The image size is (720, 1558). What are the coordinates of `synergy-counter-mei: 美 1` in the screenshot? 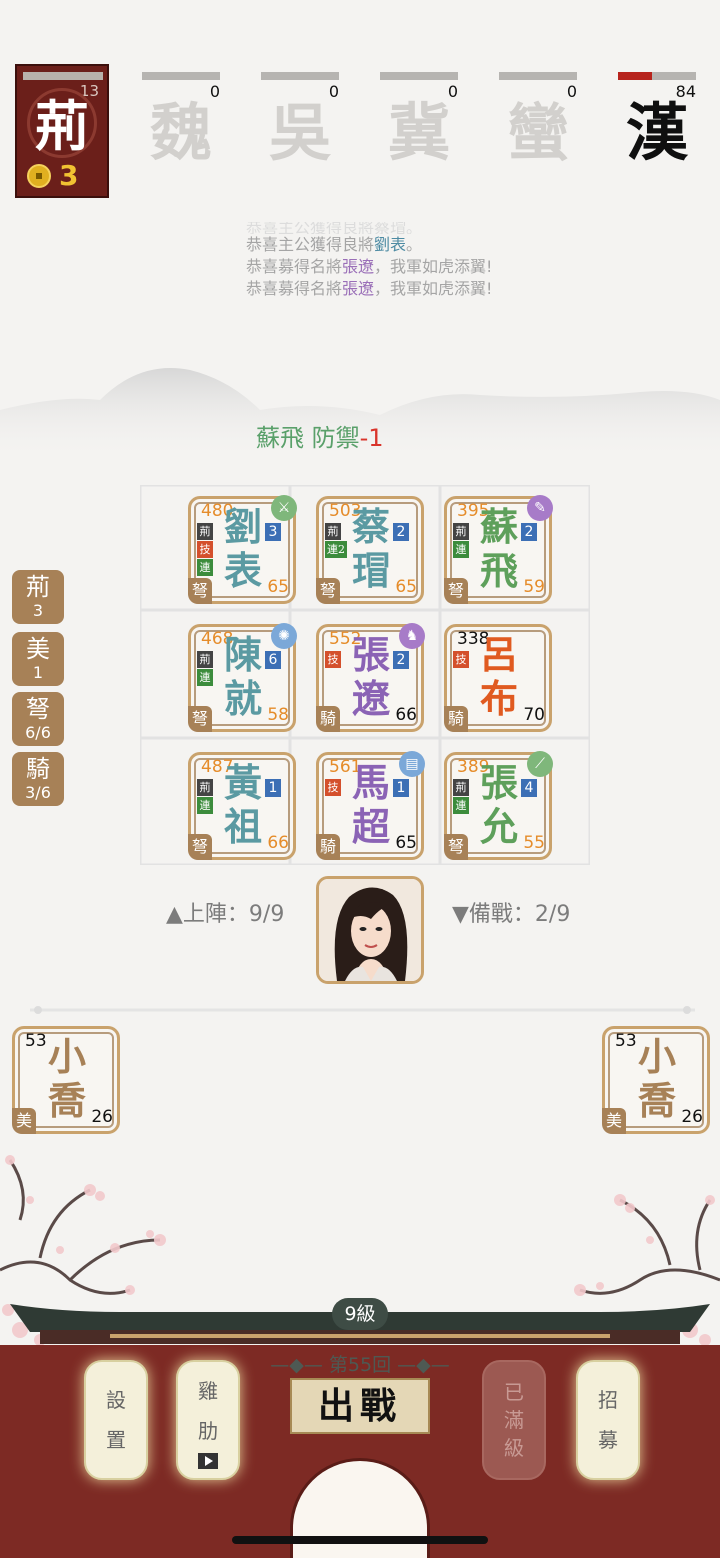 It's located at (38, 659).